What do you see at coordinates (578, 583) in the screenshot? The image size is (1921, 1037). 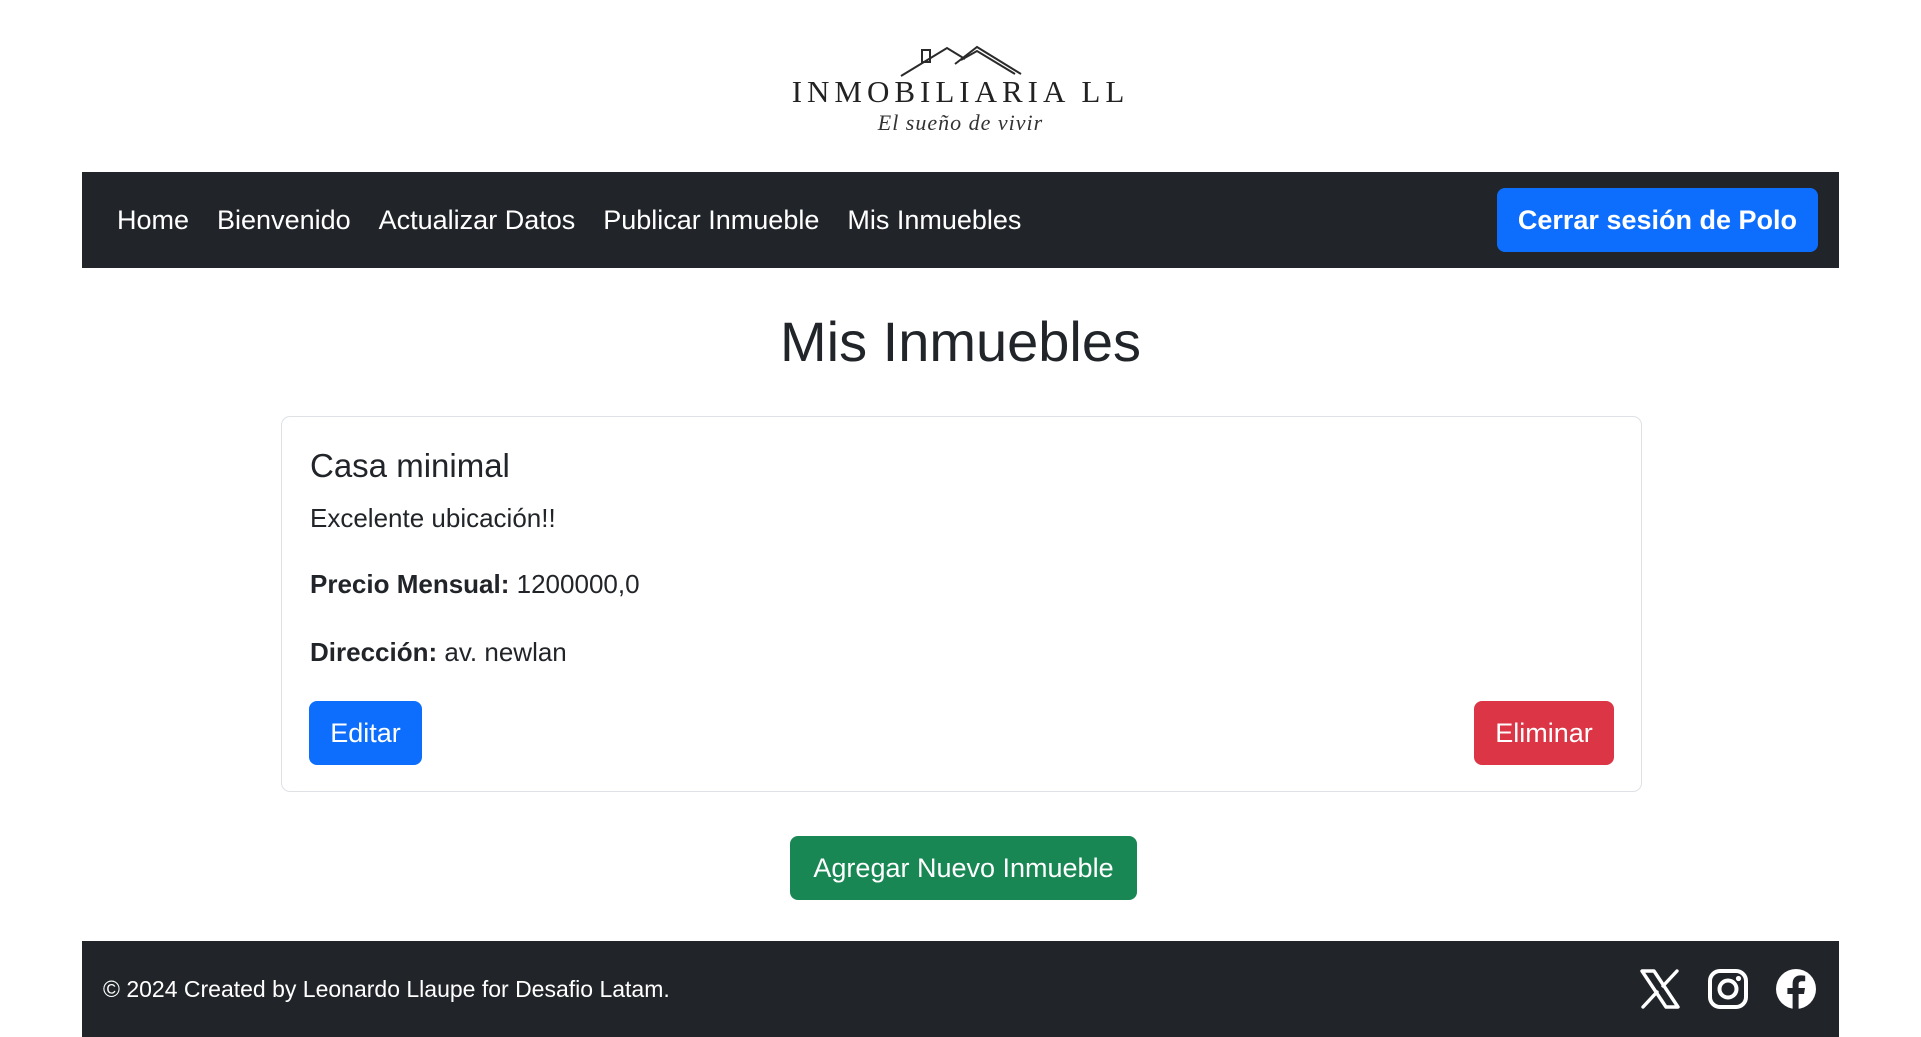 I see `price-value: 1200000,0` at bounding box center [578, 583].